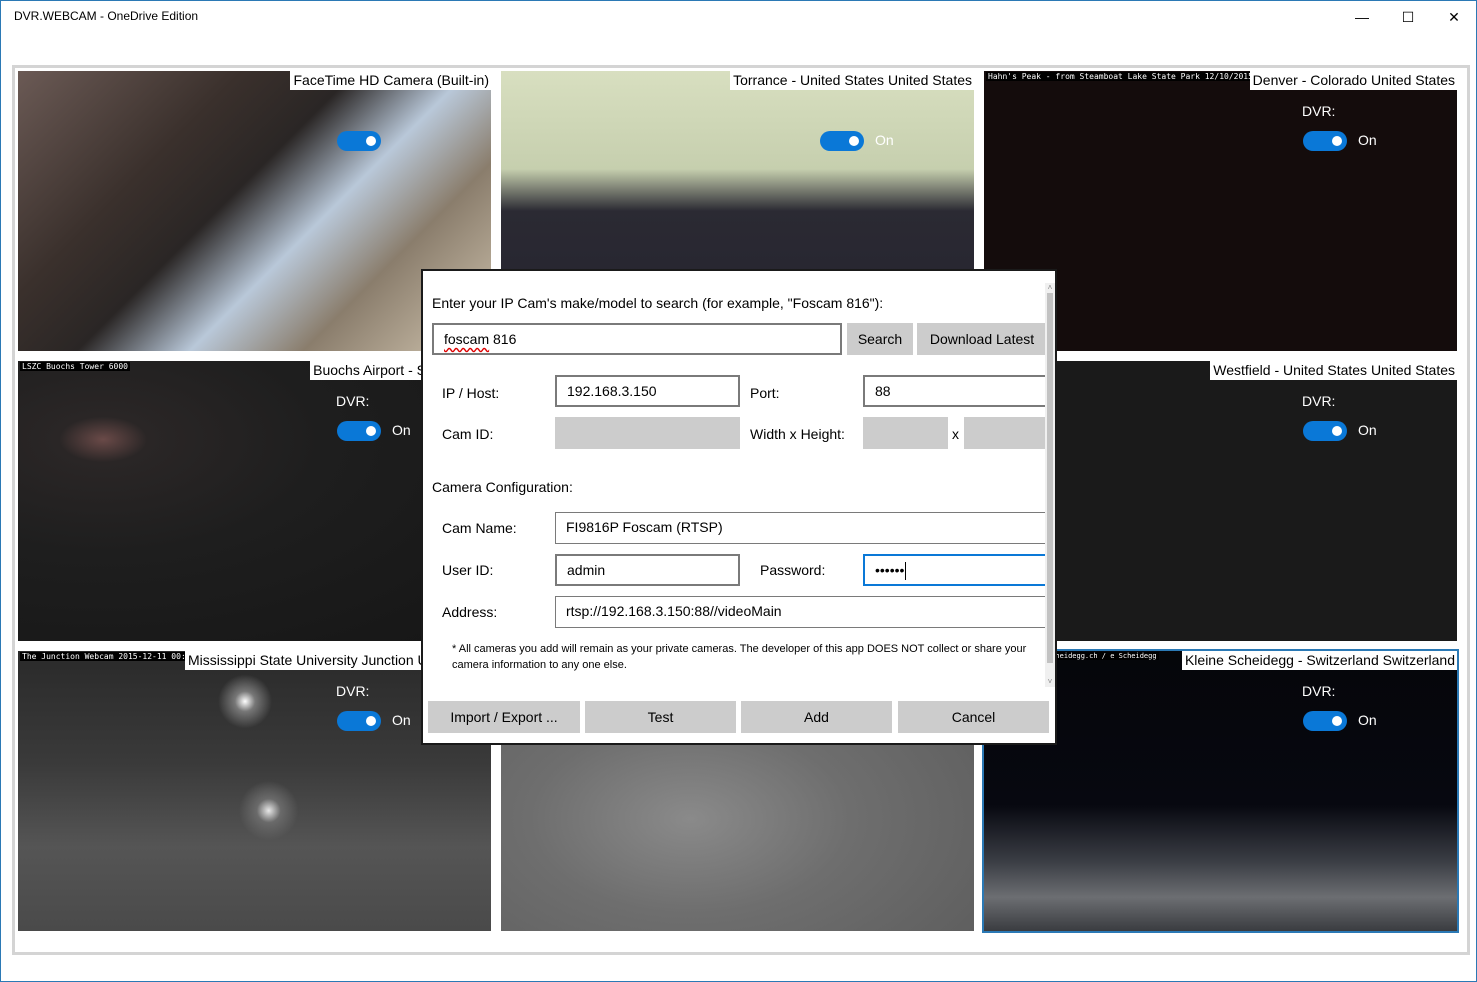 The height and width of the screenshot is (982, 1477). I want to click on add-button: Add, so click(816, 717).